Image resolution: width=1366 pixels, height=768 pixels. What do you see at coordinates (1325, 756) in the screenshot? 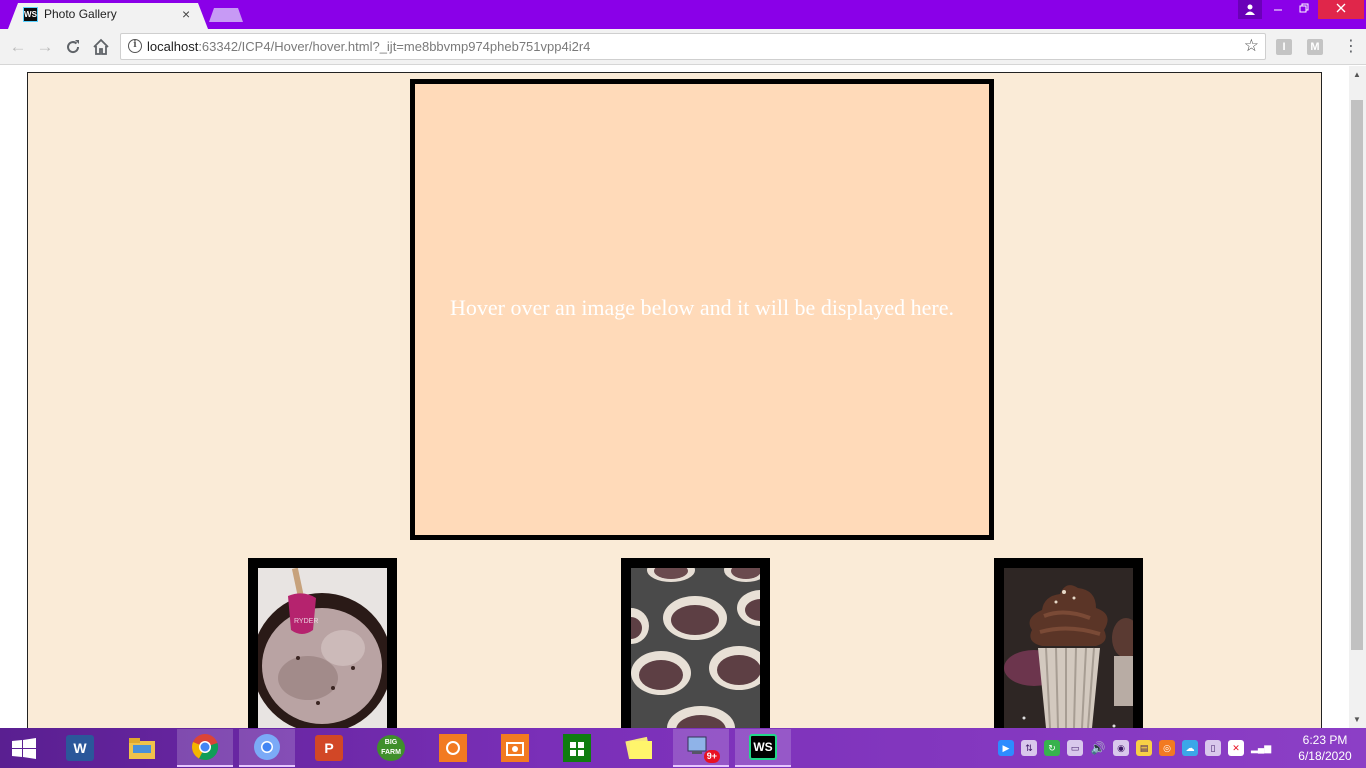
I see `clock-date: 6/18/2020` at bounding box center [1325, 756].